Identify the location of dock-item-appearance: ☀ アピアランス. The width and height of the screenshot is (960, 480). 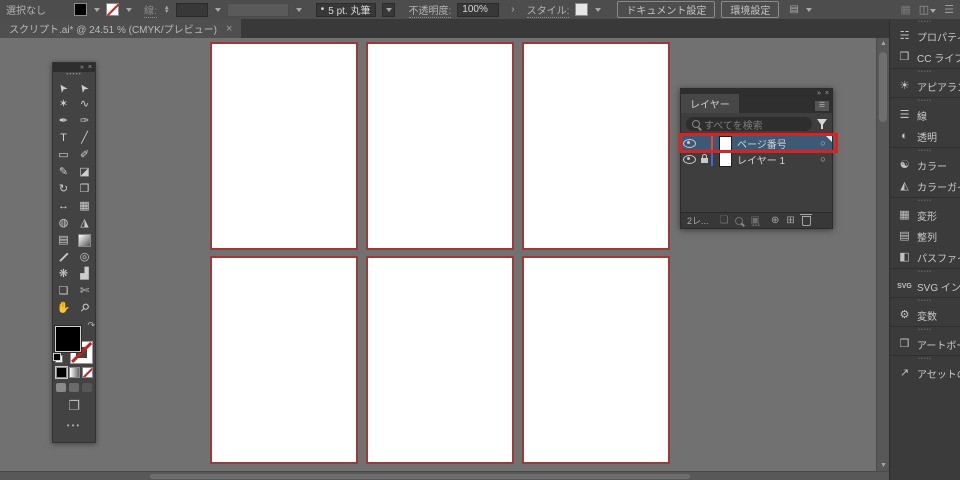
(925, 86).